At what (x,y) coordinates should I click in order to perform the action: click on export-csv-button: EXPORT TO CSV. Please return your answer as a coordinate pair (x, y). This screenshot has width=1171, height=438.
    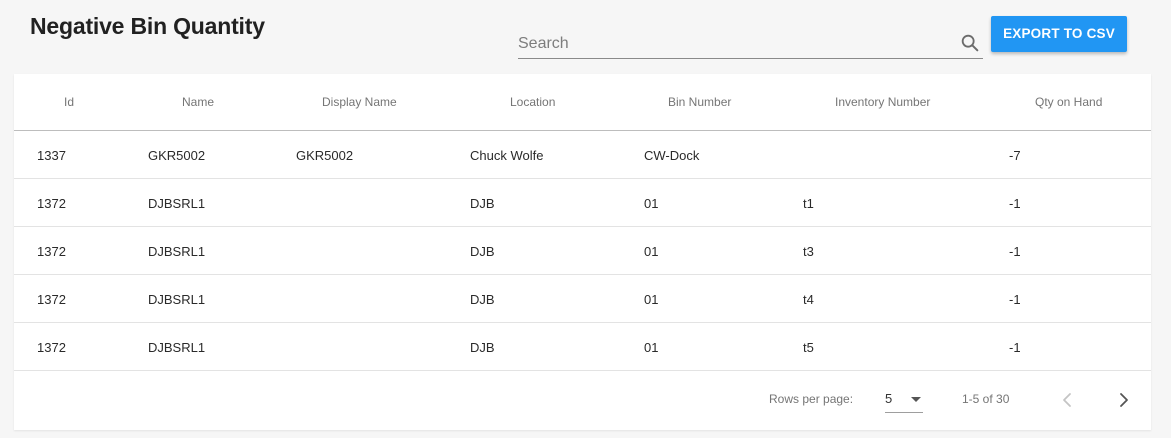
    Looking at the image, I should click on (1059, 34).